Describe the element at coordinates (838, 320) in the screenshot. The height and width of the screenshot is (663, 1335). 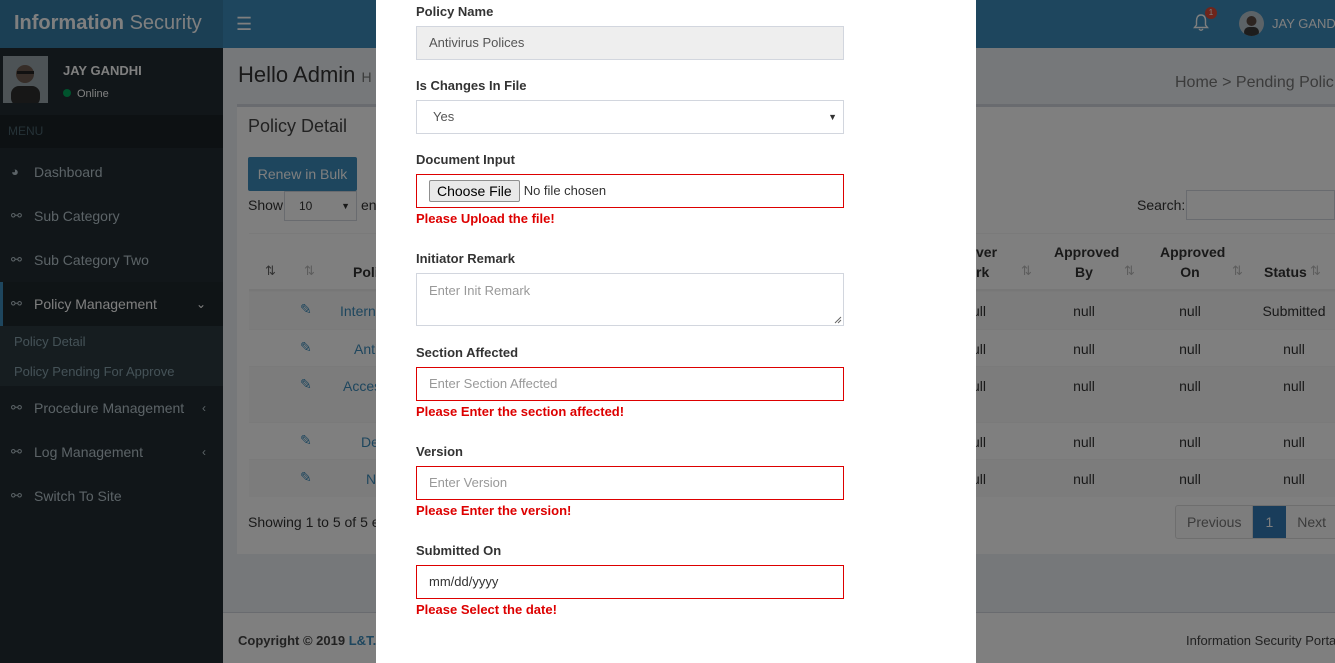
I see `resize-handle-icon` at that location.